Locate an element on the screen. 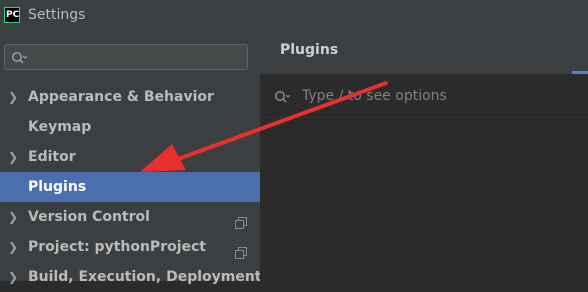 Image resolution: width=588 pixels, height=292 pixels. title-bar: PC Settings is located at coordinates (294, 17).